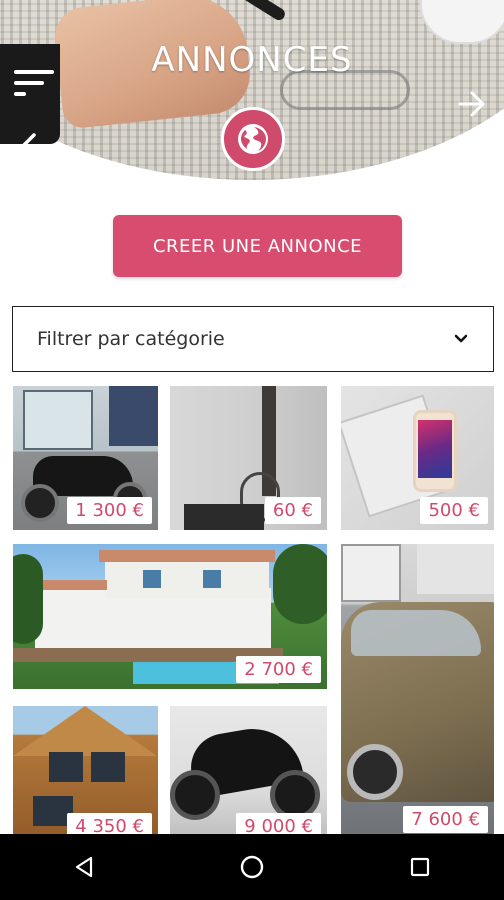  I want to click on listing-card: 7 600 €, so click(417, 689).